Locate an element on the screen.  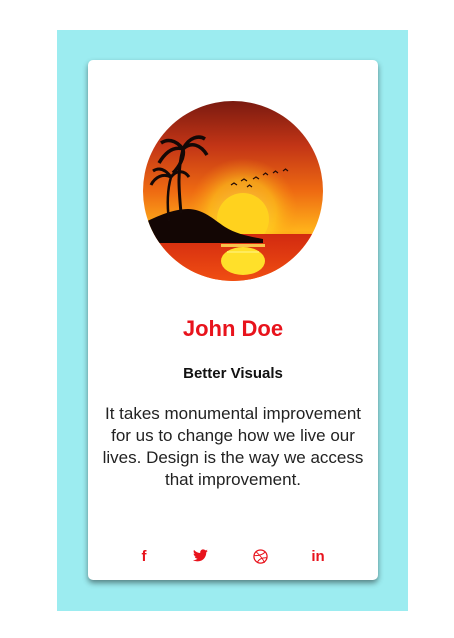
profile-name: John Doe is located at coordinates (233, 328).